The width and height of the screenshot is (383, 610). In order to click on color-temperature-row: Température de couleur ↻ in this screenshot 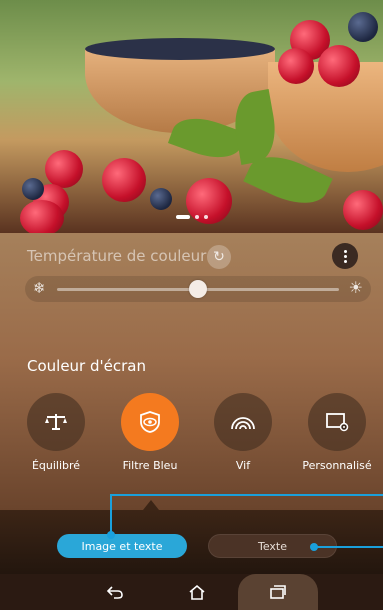, I will do `click(195, 256)`.